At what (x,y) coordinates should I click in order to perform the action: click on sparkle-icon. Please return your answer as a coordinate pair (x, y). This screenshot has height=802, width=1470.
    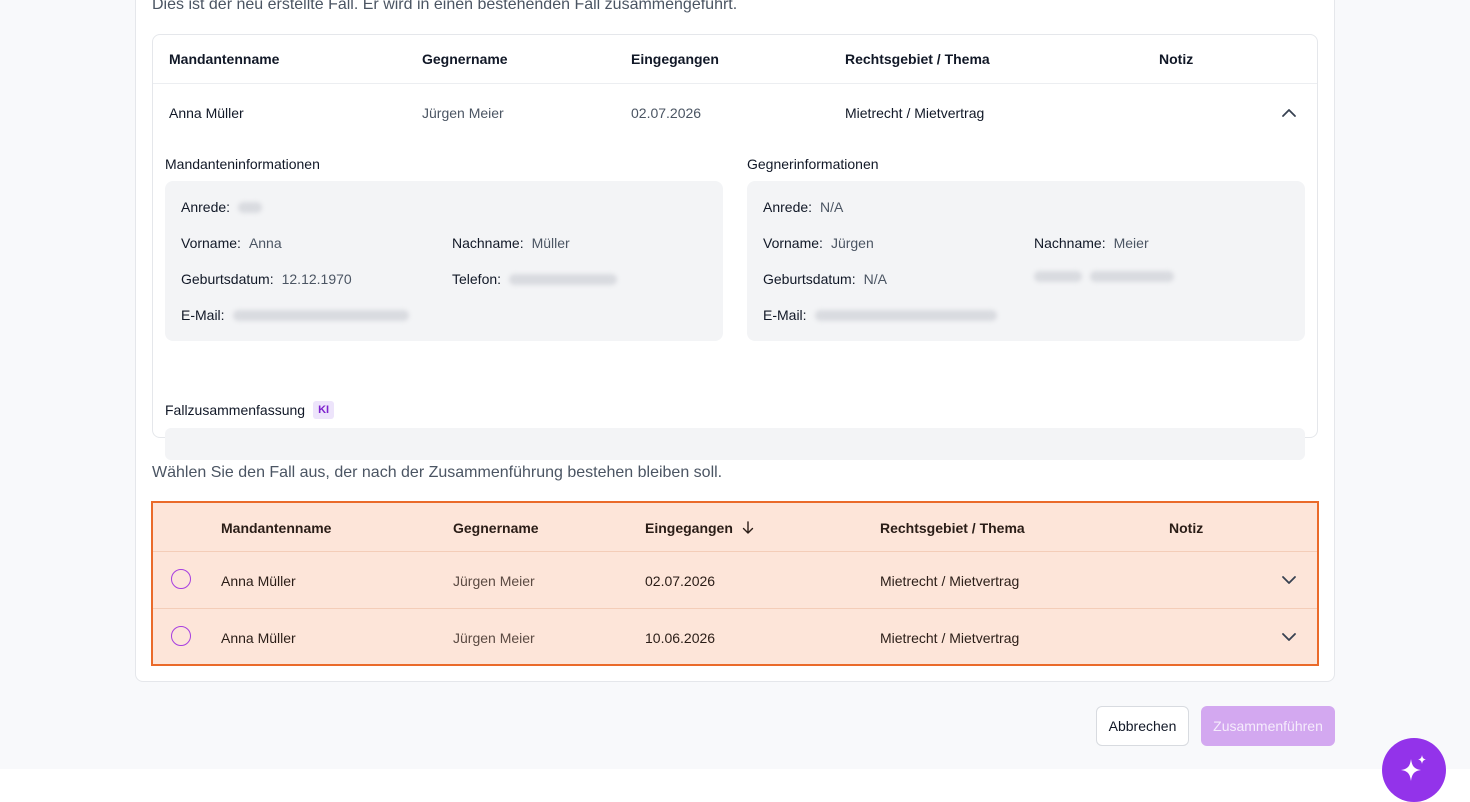
    Looking at the image, I should click on (1413, 768).